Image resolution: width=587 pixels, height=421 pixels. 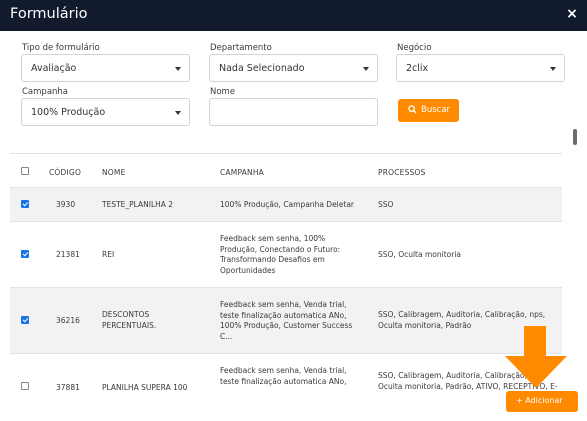 I want to click on campanha-select-value: 100% Produção, so click(x=68, y=112).